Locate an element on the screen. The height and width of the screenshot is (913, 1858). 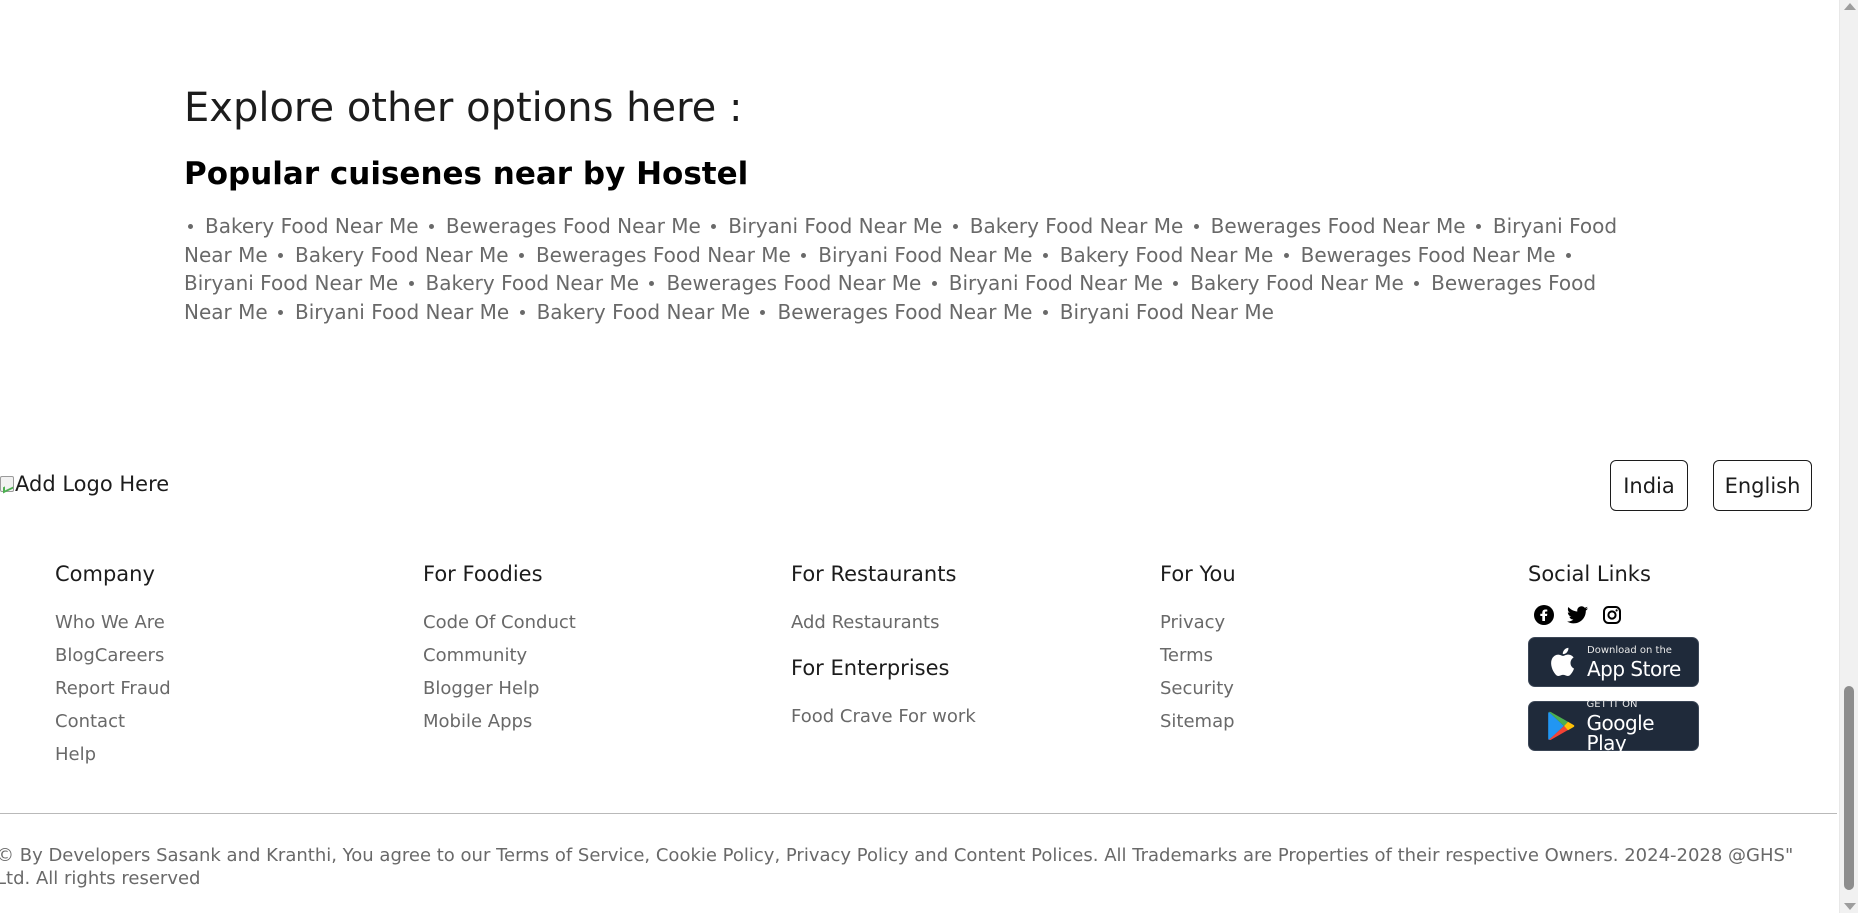
twitter-icon is located at coordinates (1577, 614).